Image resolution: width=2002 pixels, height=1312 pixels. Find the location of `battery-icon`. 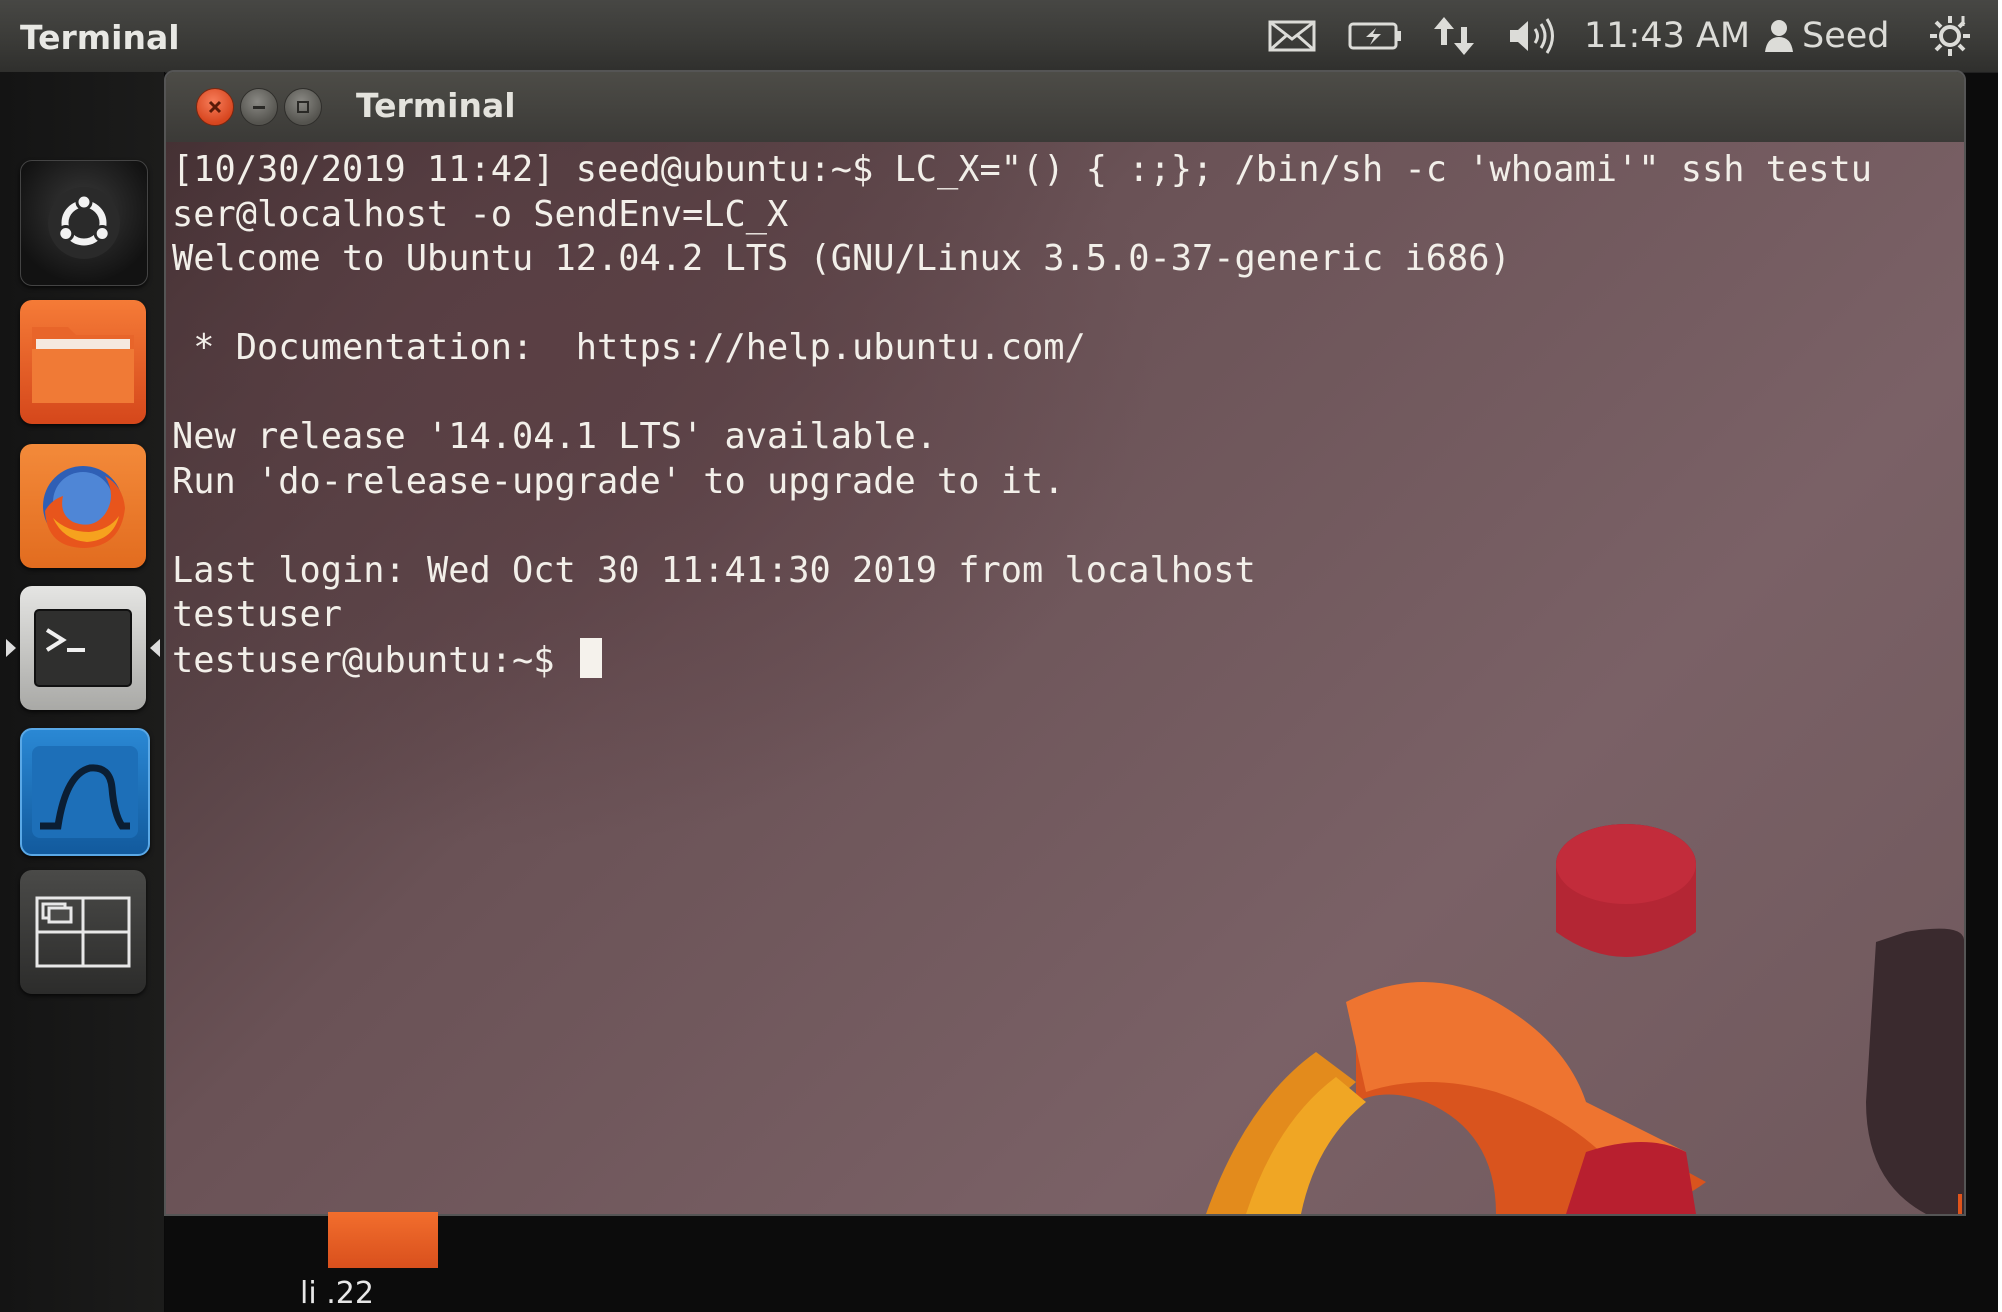

battery-icon is located at coordinates (1376, 36).